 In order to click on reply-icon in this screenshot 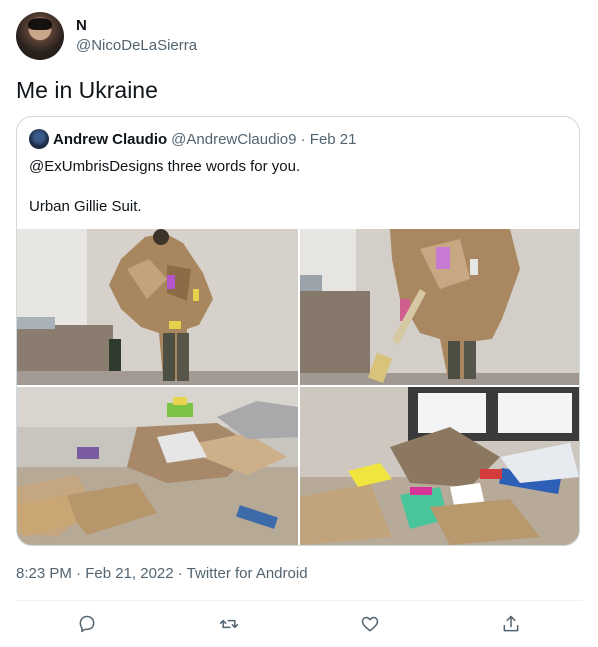, I will do `click(87, 624)`.